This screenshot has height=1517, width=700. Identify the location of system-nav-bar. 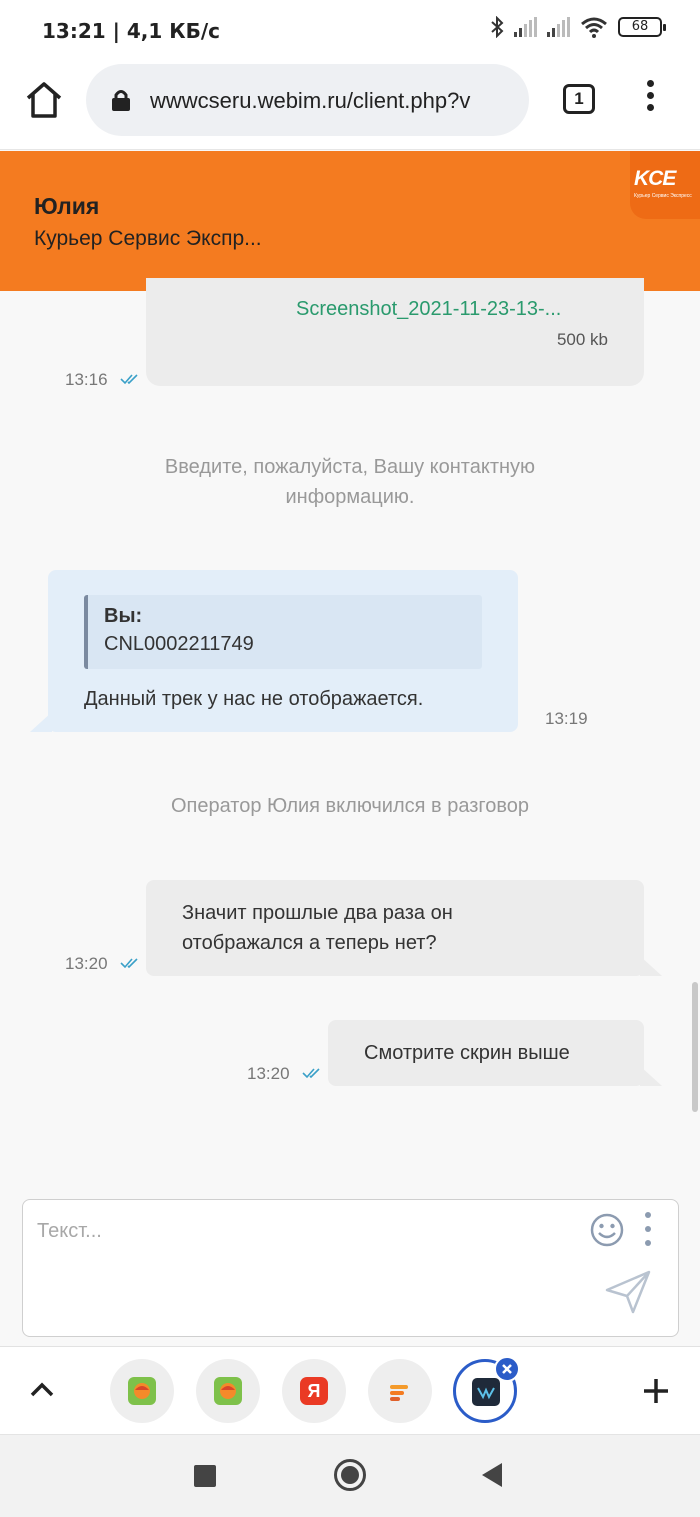
(350, 1475).